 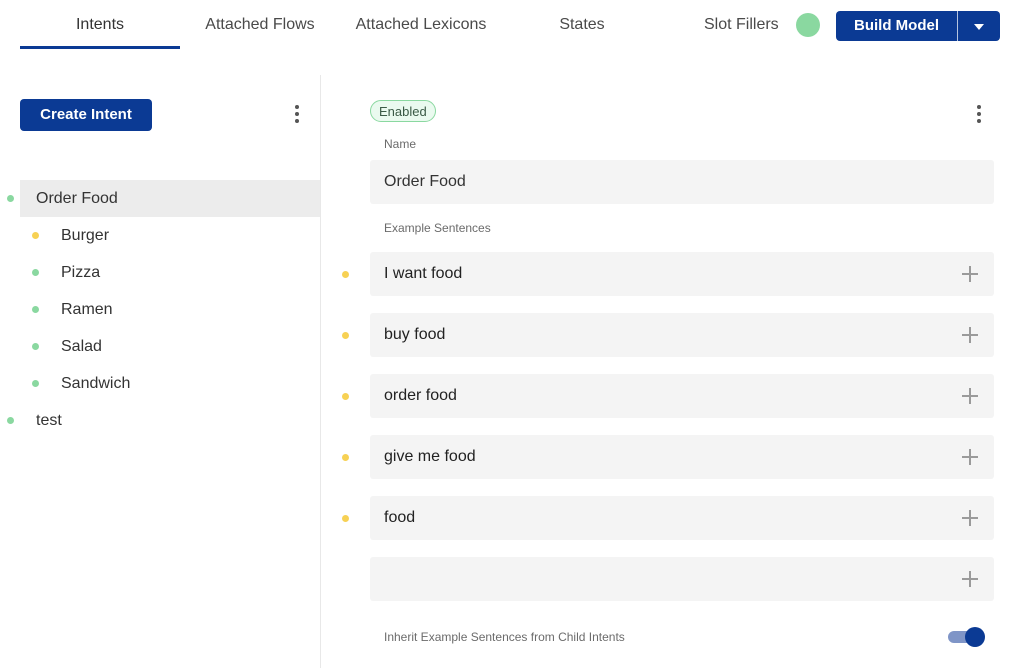 What do you see at coordinates (170, 272) in the screenshot?
I see `intent-item-pizza: Pizza` at bounding box center [170, 272].